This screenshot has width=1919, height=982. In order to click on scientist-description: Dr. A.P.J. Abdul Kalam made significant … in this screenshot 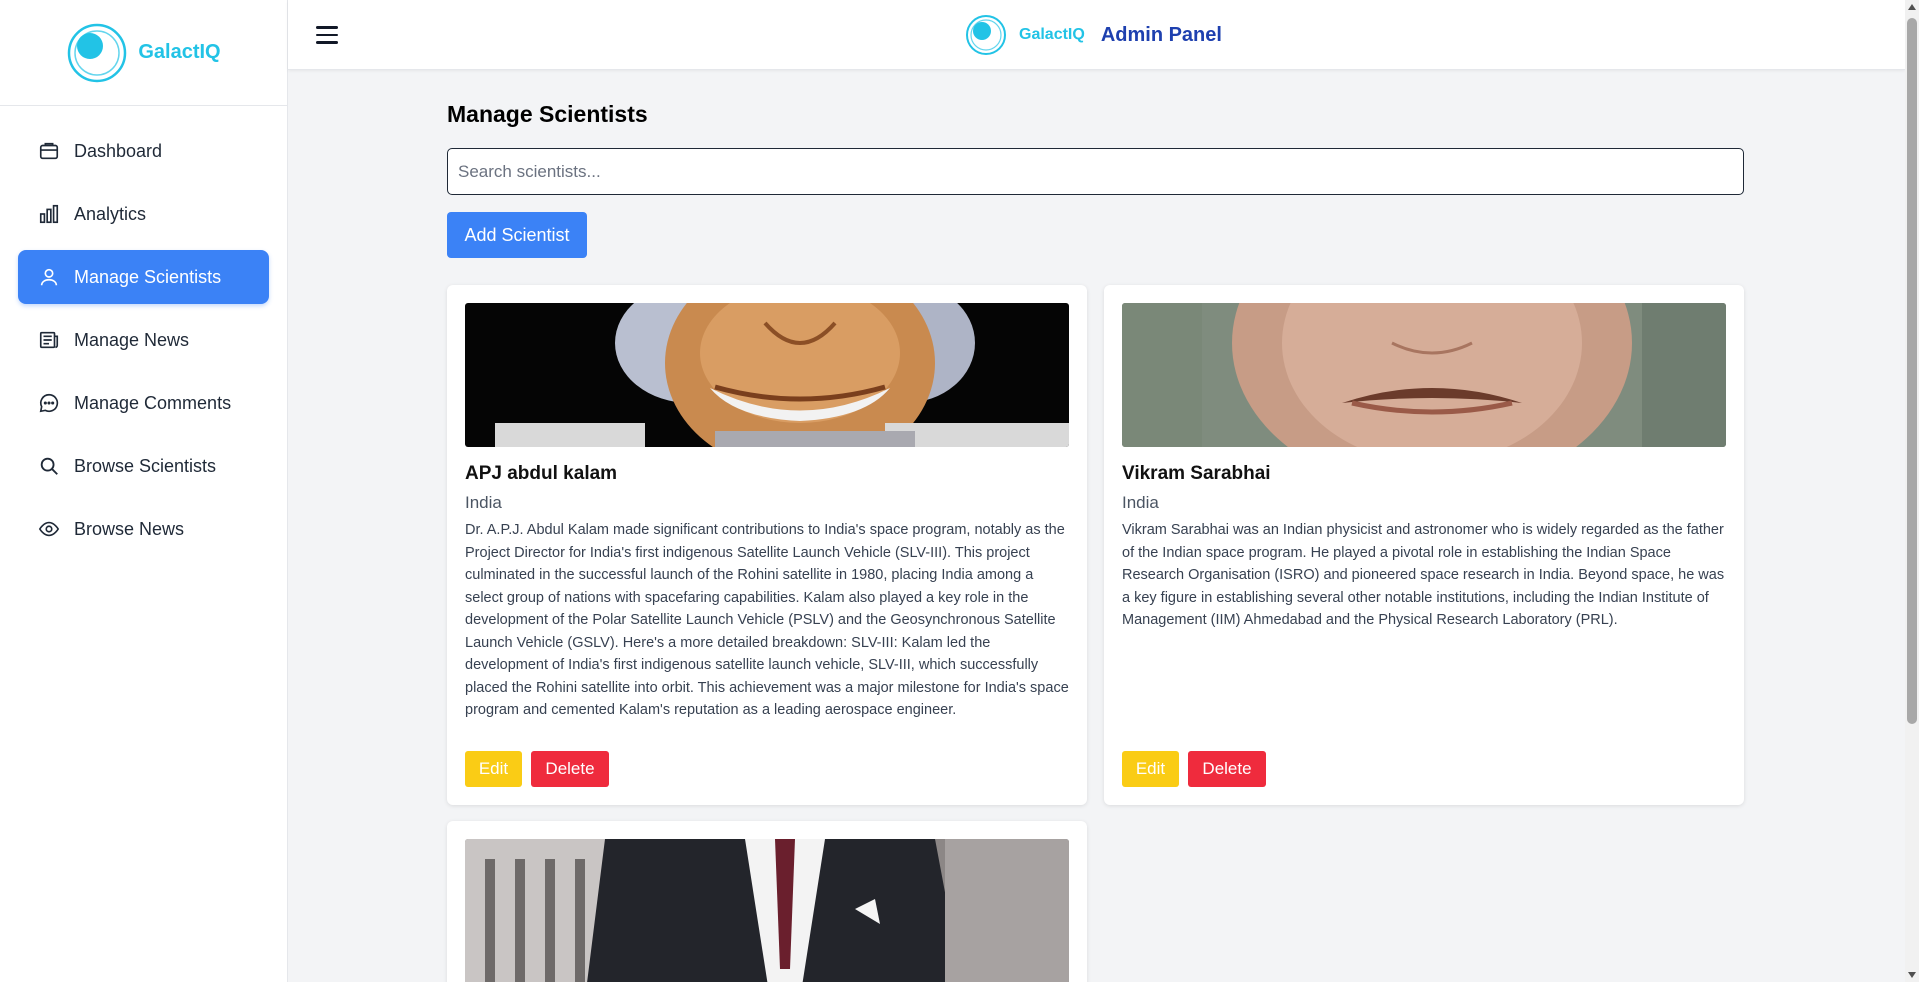, I will do `click(767, 620)`.